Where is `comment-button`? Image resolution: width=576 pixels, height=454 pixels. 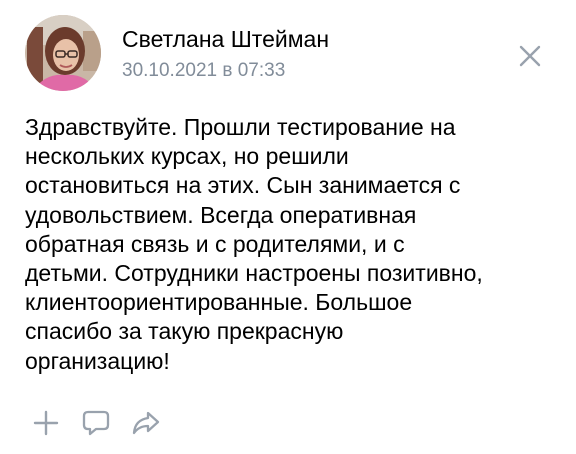
comment-button is located at coordinates (96, 423).